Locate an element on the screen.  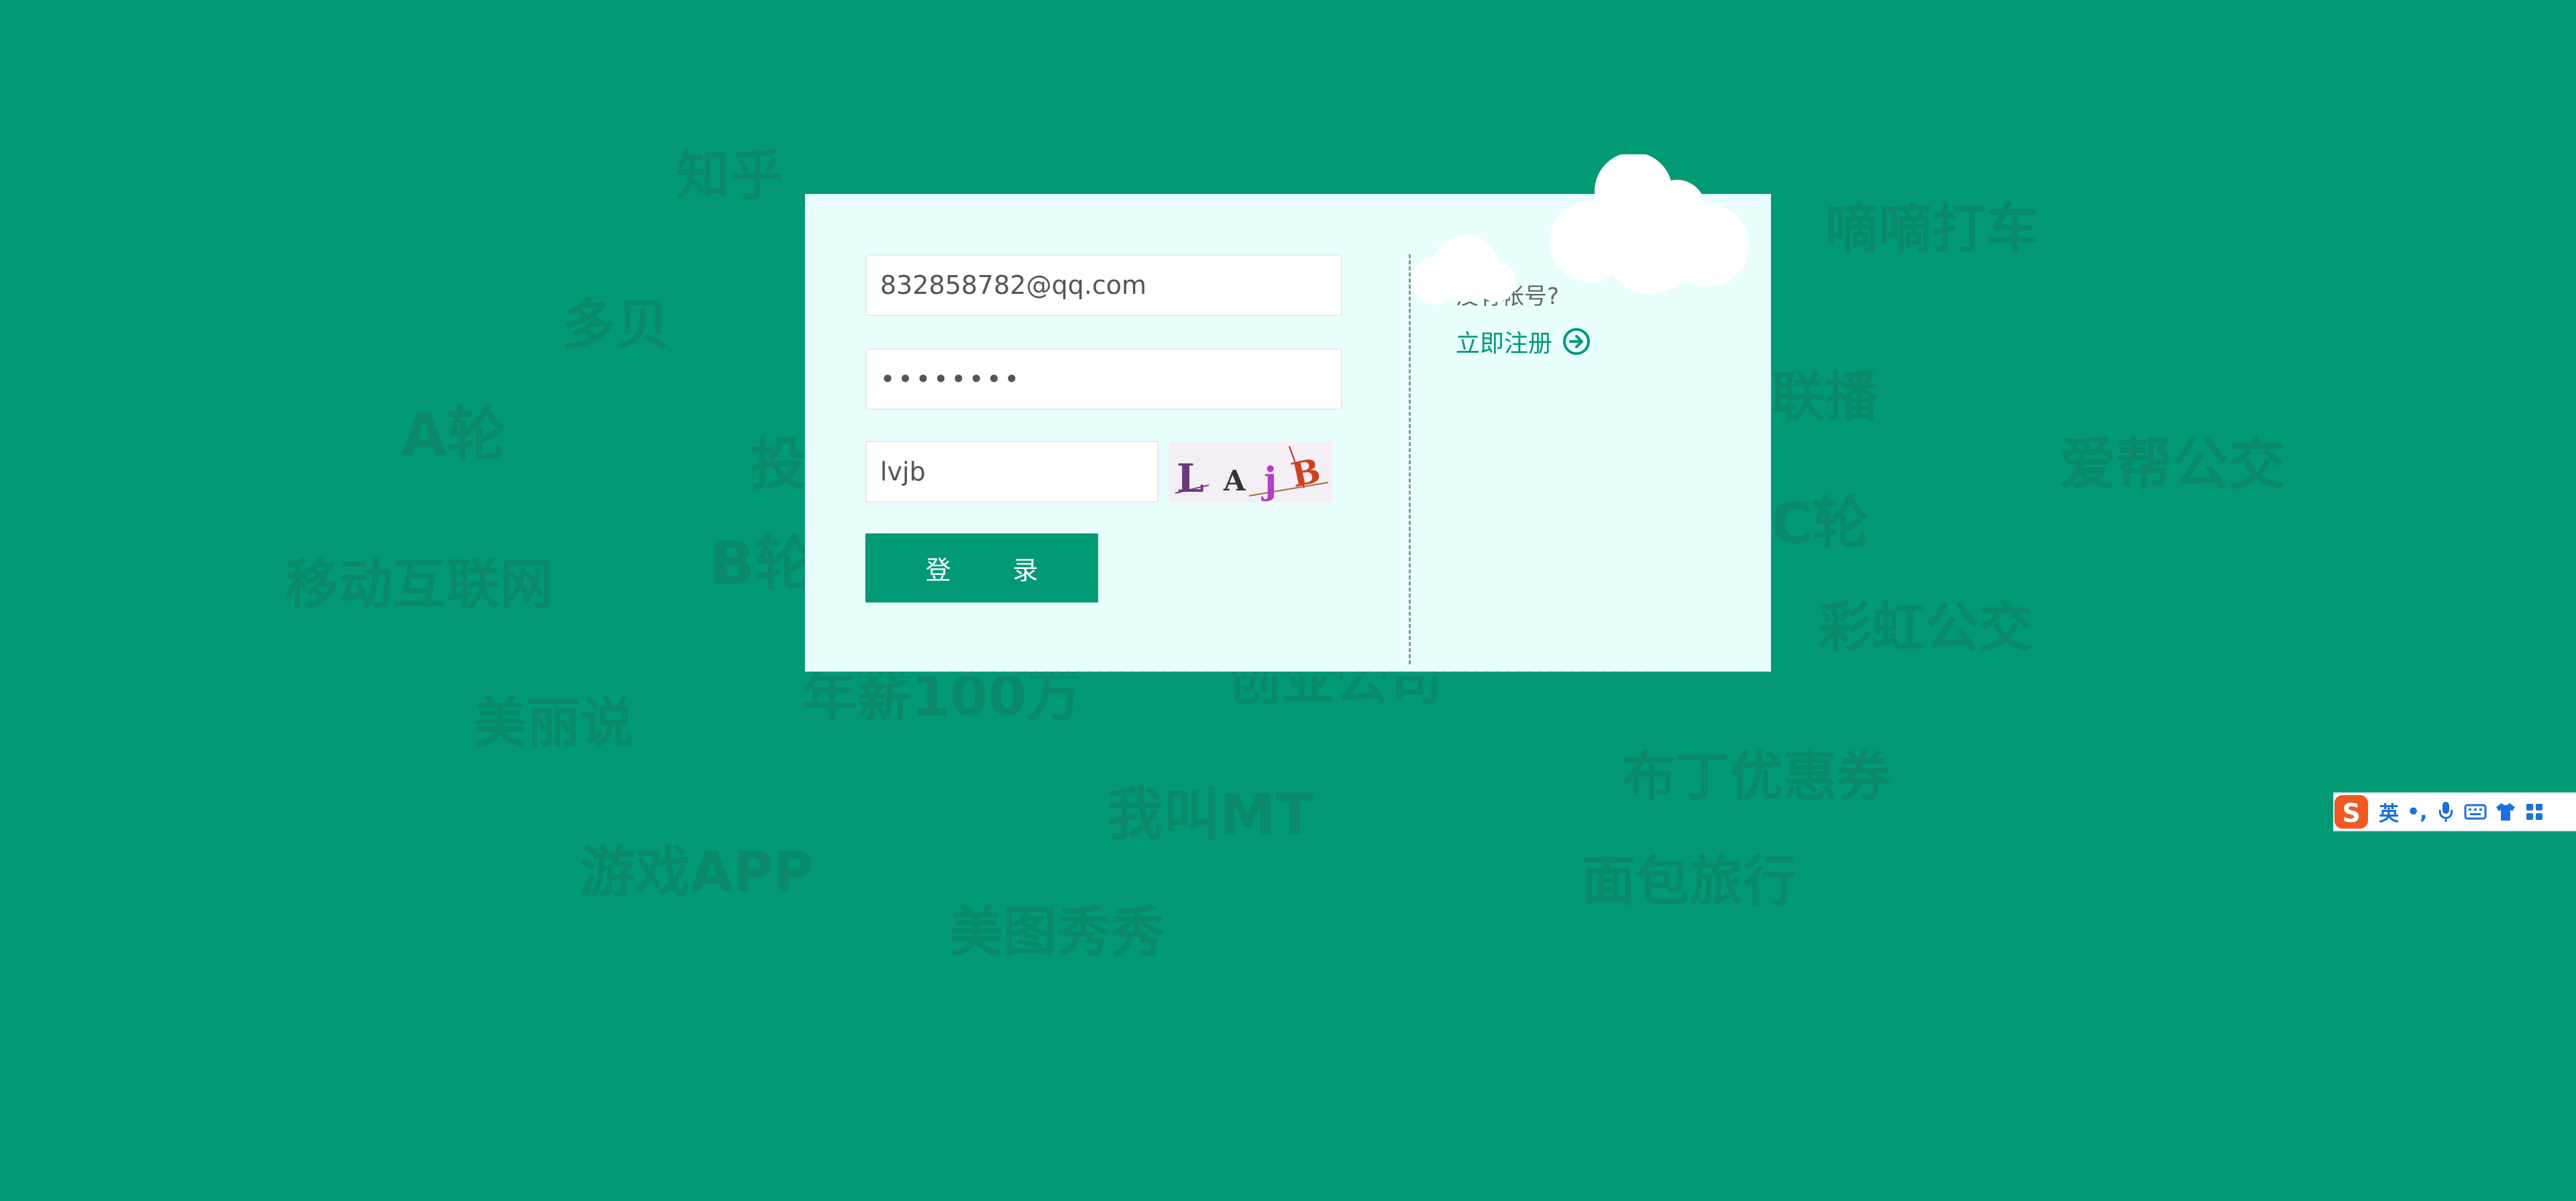
bg-word: 联播 is located at coordinates (1824, 397).